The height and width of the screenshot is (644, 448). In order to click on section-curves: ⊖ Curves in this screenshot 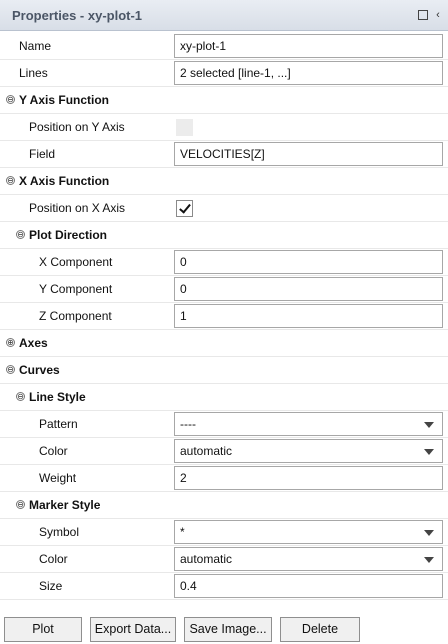, I will do `click(224, 370)`.